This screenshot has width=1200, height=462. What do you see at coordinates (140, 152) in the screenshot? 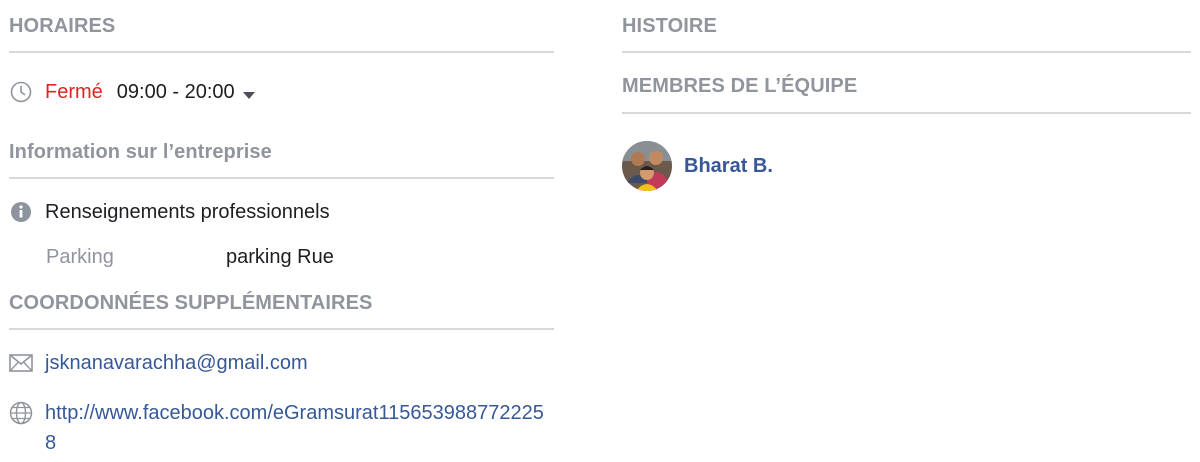
I see `business-info-header: Information sur l’entreprise` at bounding box center [140, 152].